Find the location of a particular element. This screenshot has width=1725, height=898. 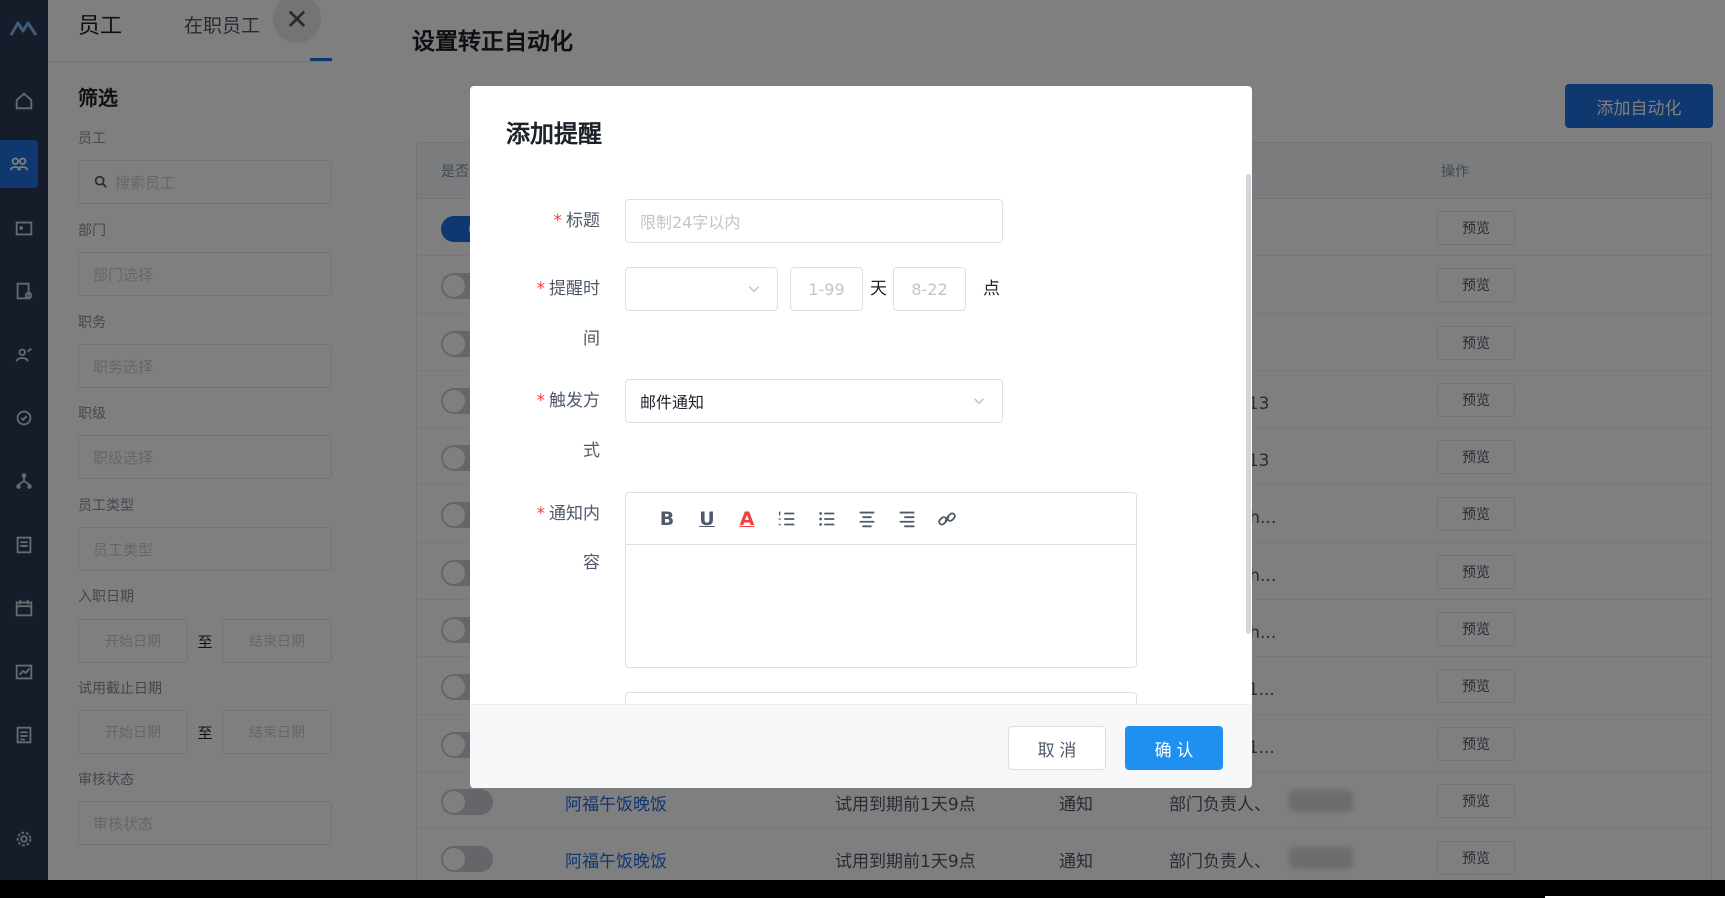

day-unit: 天 is located at coordinates (878, 289).